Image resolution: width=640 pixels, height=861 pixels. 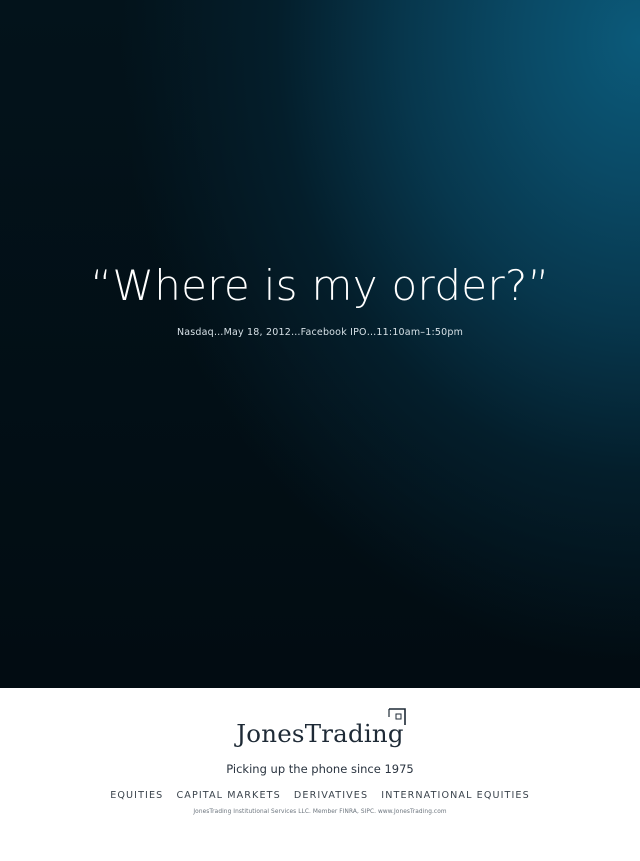 I want to click on corner-bracket-icon, so click(x=397, y=716).